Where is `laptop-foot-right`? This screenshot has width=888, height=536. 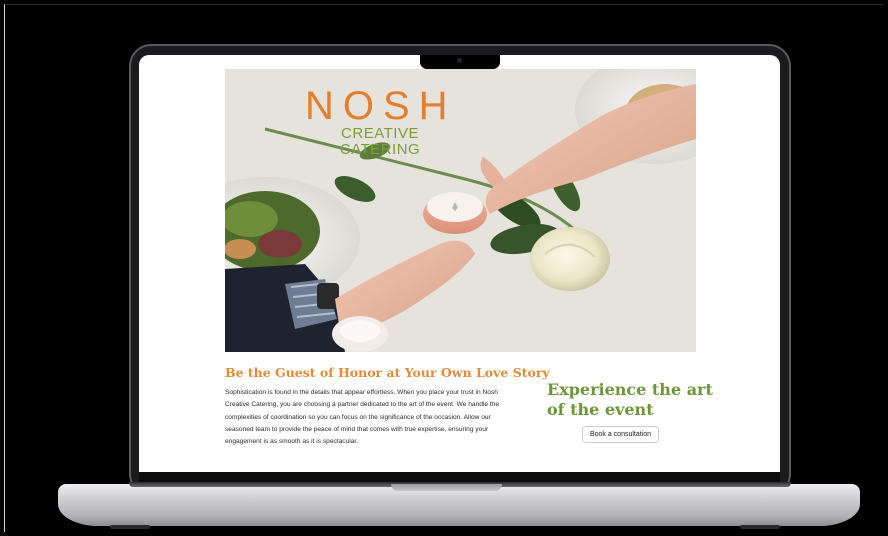
laptop-foot-right is located at coordinates (760, 527).